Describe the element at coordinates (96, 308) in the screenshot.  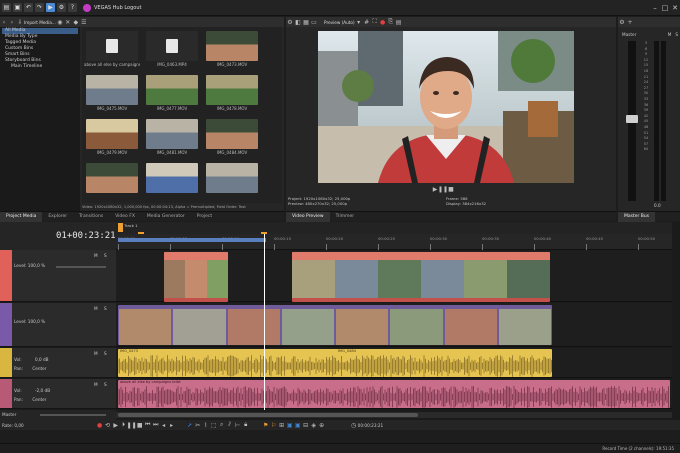
I see `track-2-mute: M` at that location.